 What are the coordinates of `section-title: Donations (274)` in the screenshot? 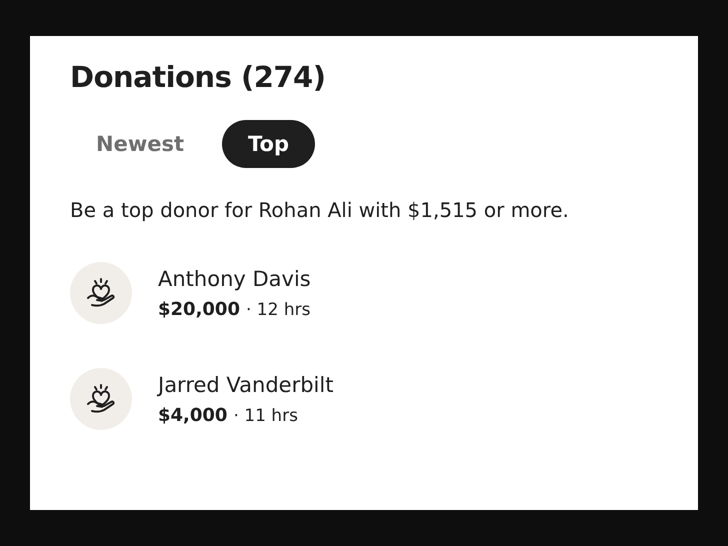 It's located at (198, 77).